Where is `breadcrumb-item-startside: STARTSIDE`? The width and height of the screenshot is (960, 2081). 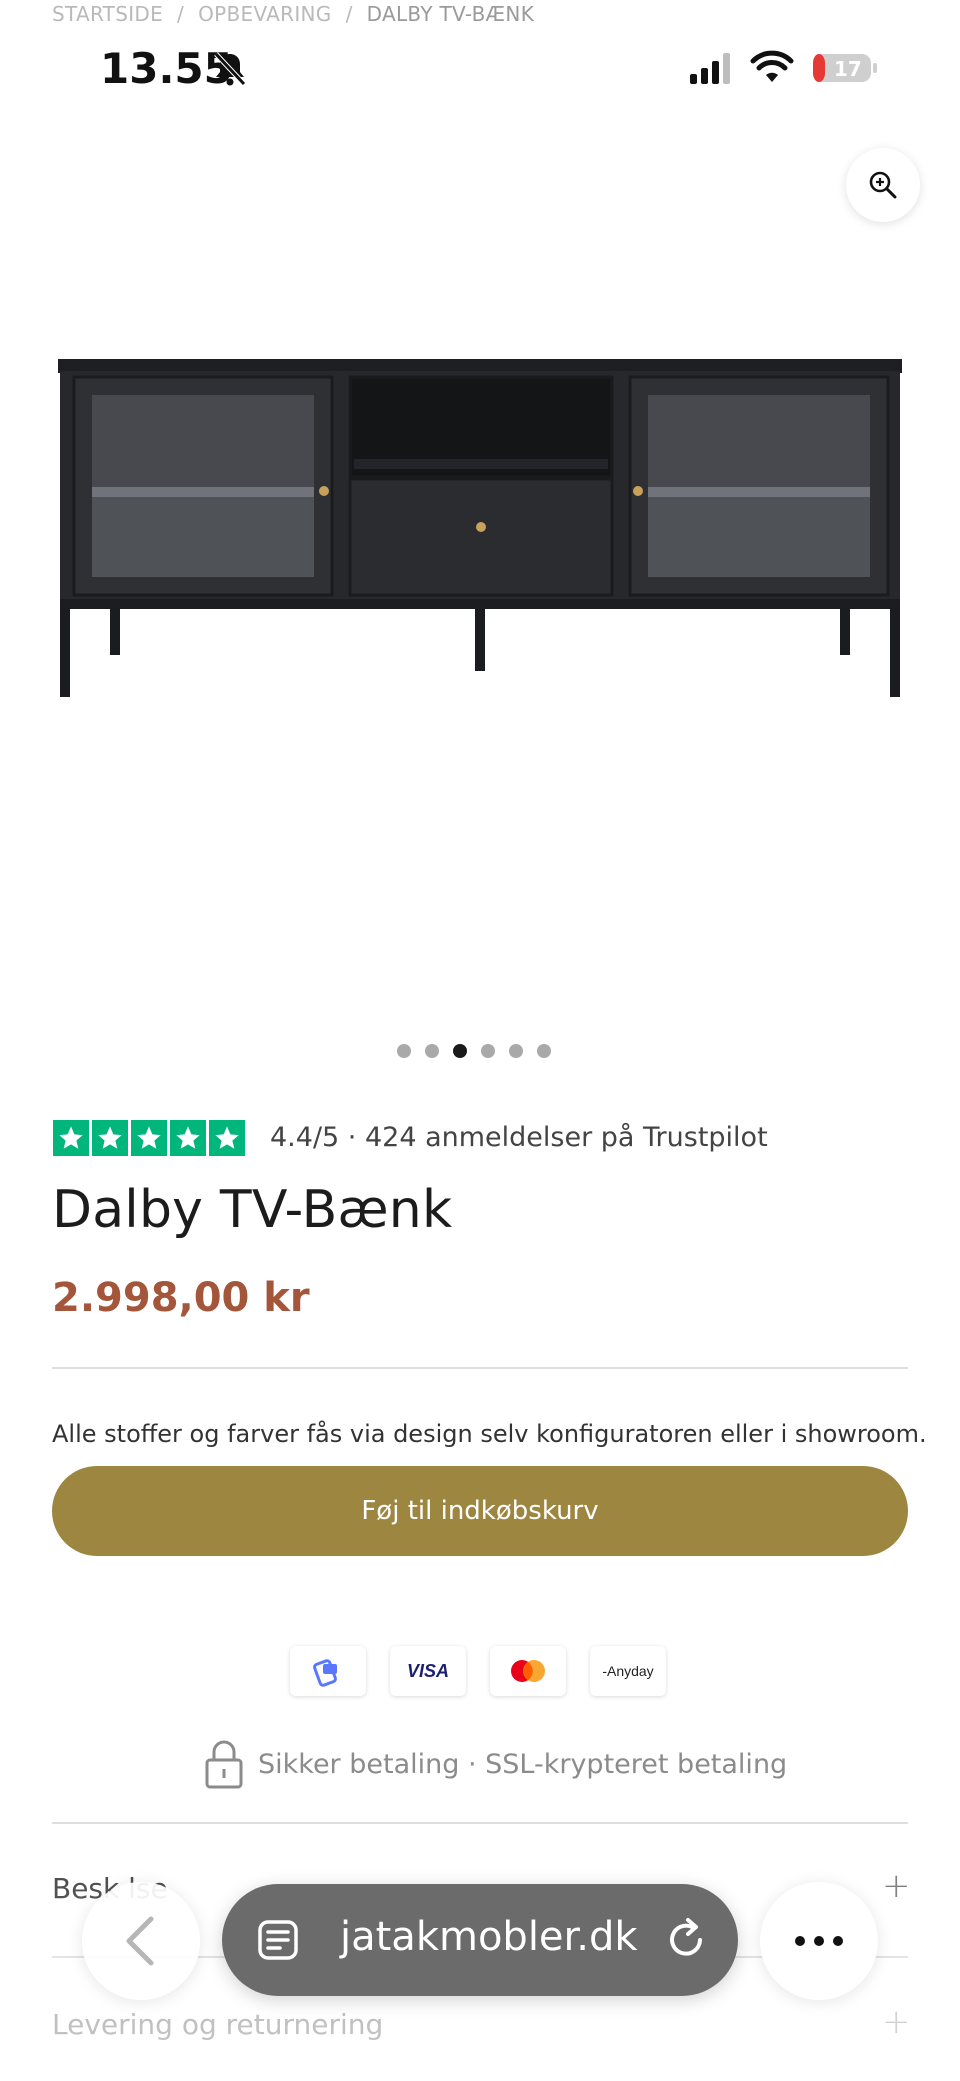
breadcrumb-item-startside: STARTSIDE is located at coordinates (107, 14).